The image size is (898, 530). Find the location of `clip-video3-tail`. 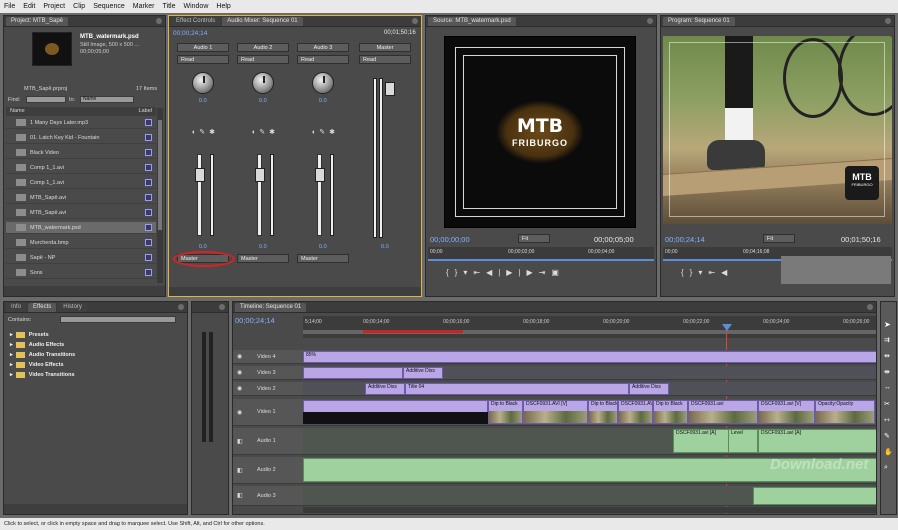

clip-video3-tail is located at coordinates (353, 373).